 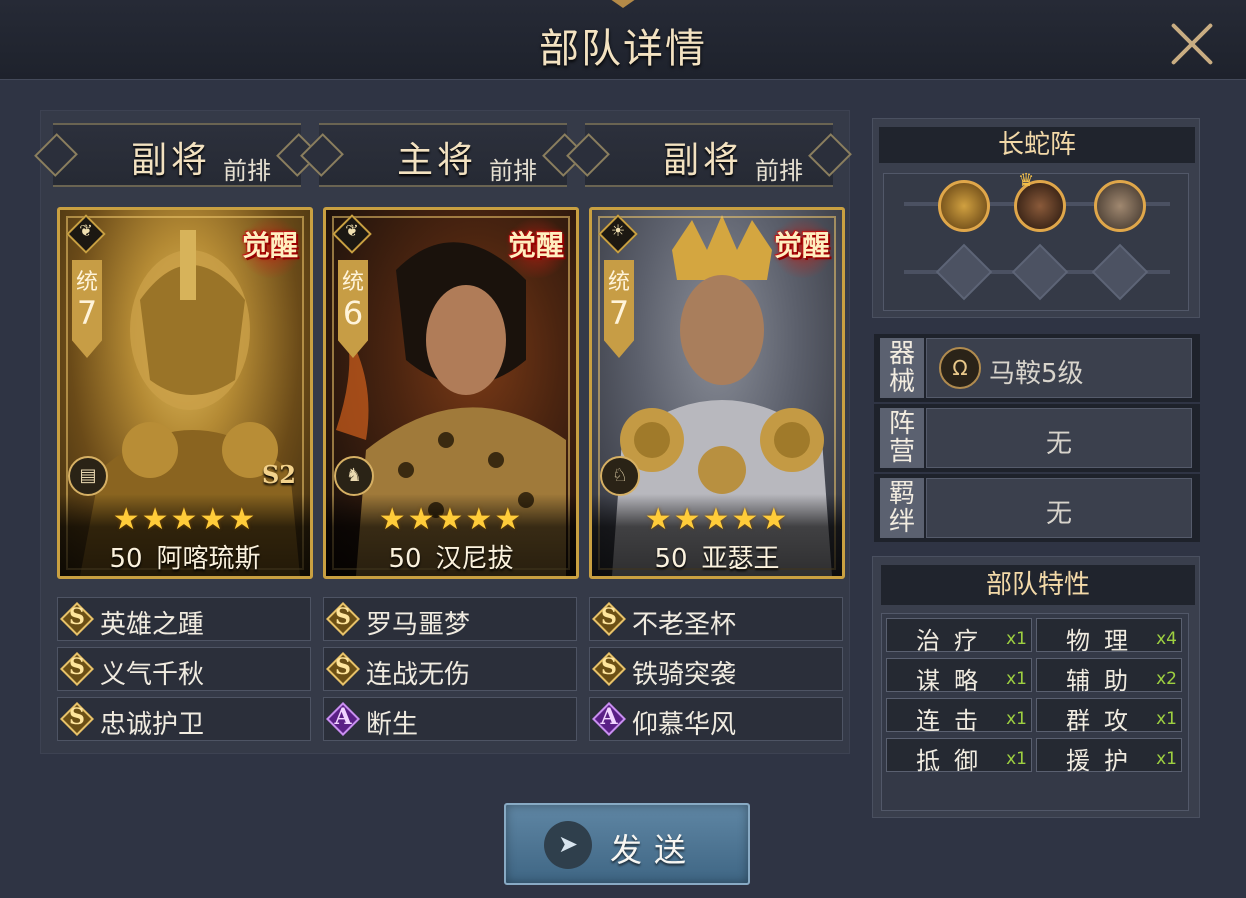 What do you see at coordinates (1104, 641) in the screenshot?
I see `trait-name: 物理` at bounding box center [1104, 641].